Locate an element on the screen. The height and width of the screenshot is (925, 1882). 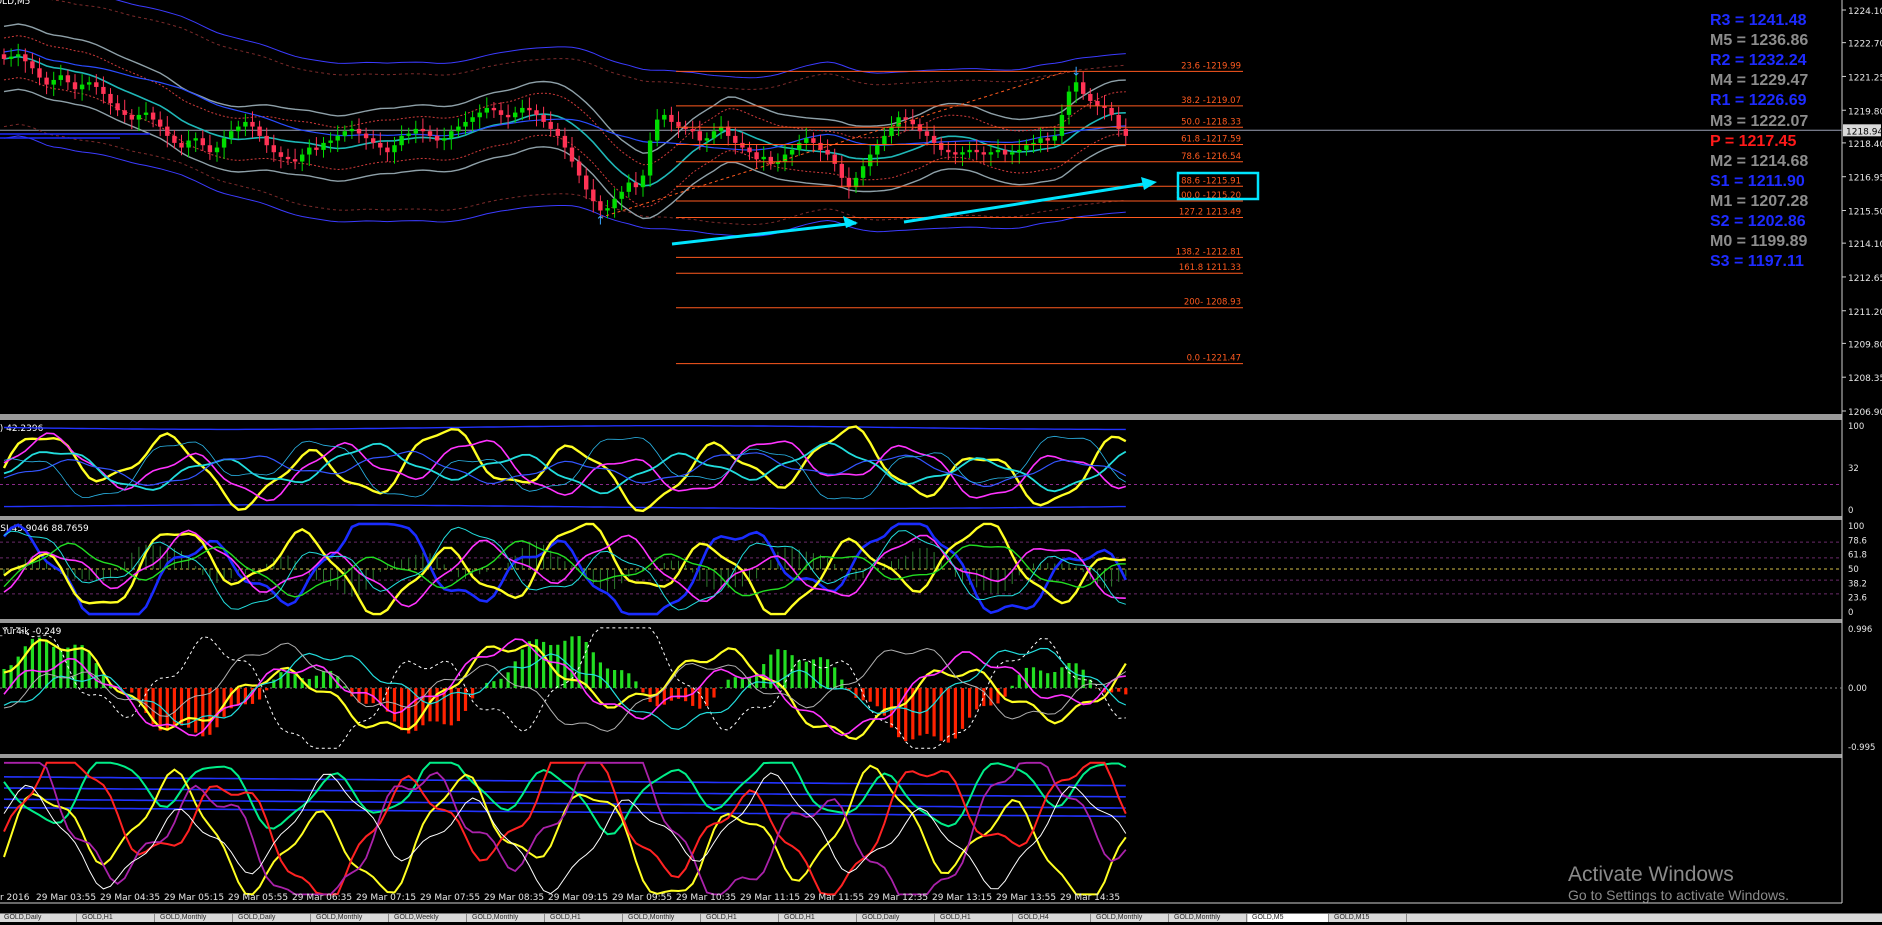
panel-axis-label: 32 is located at coordinates (1853, 469).